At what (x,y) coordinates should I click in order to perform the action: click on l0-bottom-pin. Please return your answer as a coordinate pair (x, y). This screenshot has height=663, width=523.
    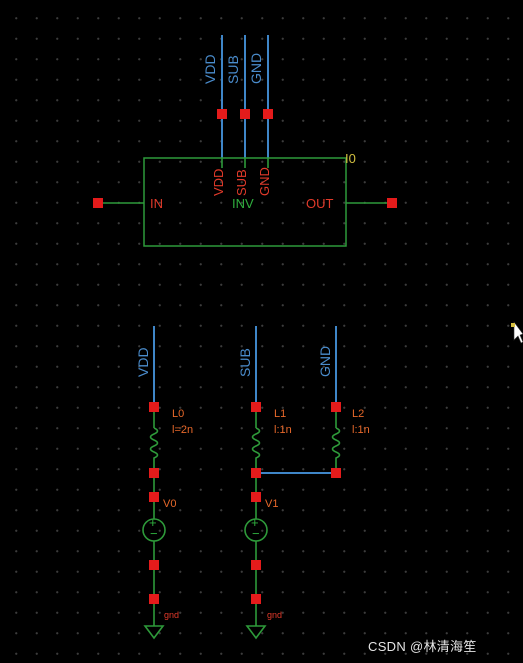
    Looking at the image, I should click on (154, 473).